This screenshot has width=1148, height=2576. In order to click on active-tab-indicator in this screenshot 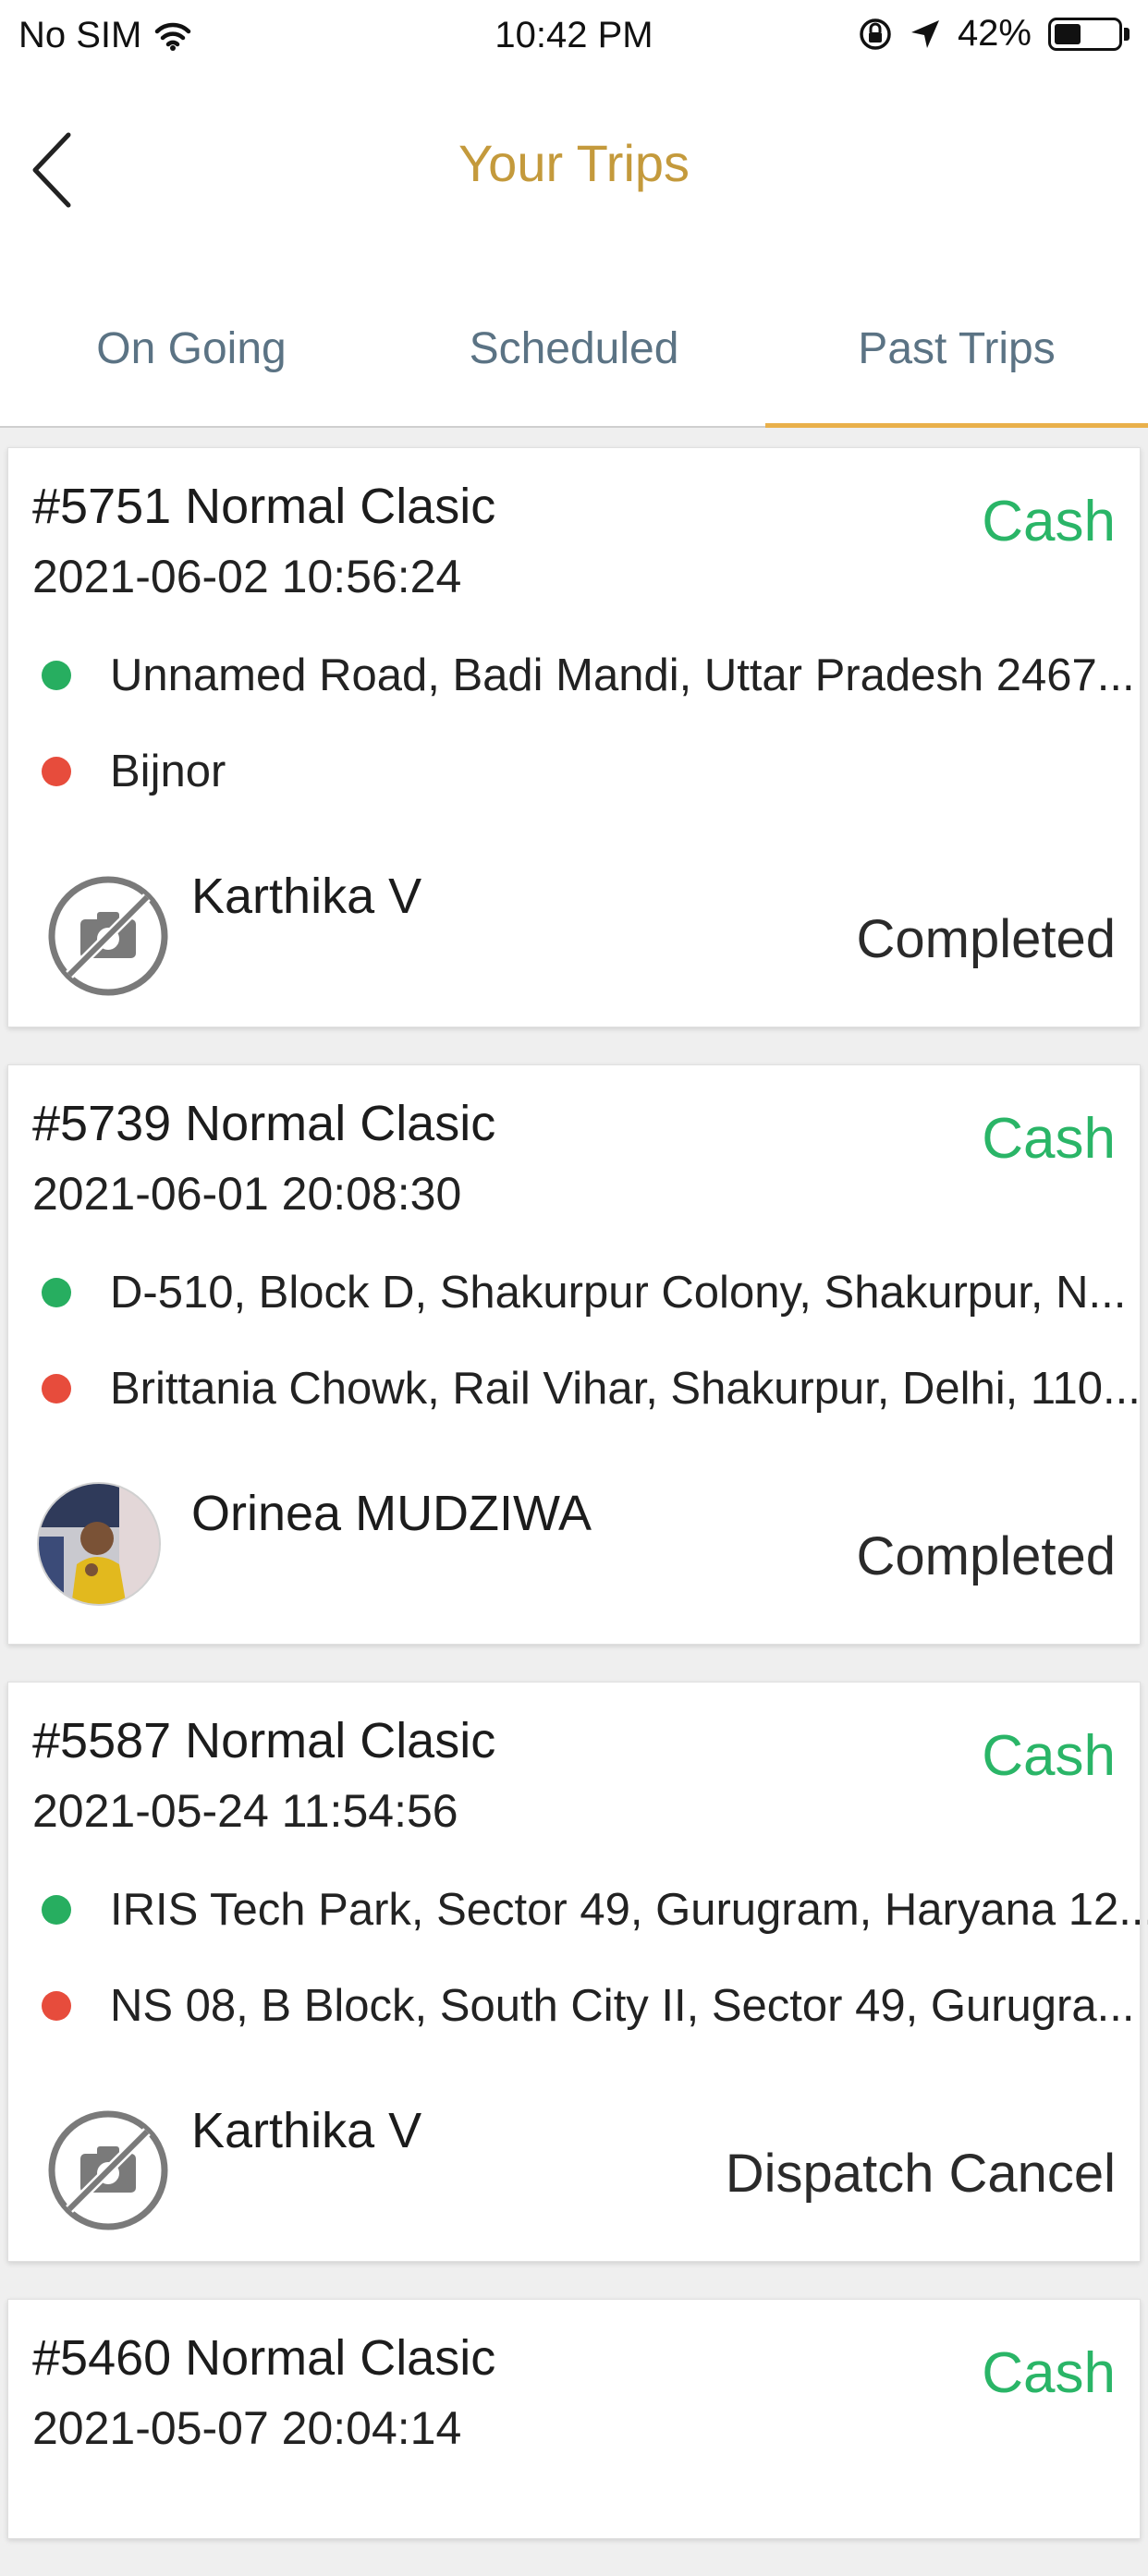, I will do `click(956, 425)`.